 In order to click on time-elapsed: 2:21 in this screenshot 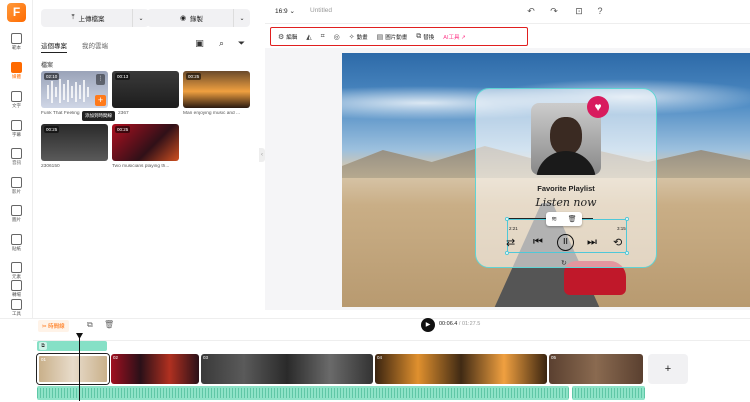, I will do `click(513, 228)`.